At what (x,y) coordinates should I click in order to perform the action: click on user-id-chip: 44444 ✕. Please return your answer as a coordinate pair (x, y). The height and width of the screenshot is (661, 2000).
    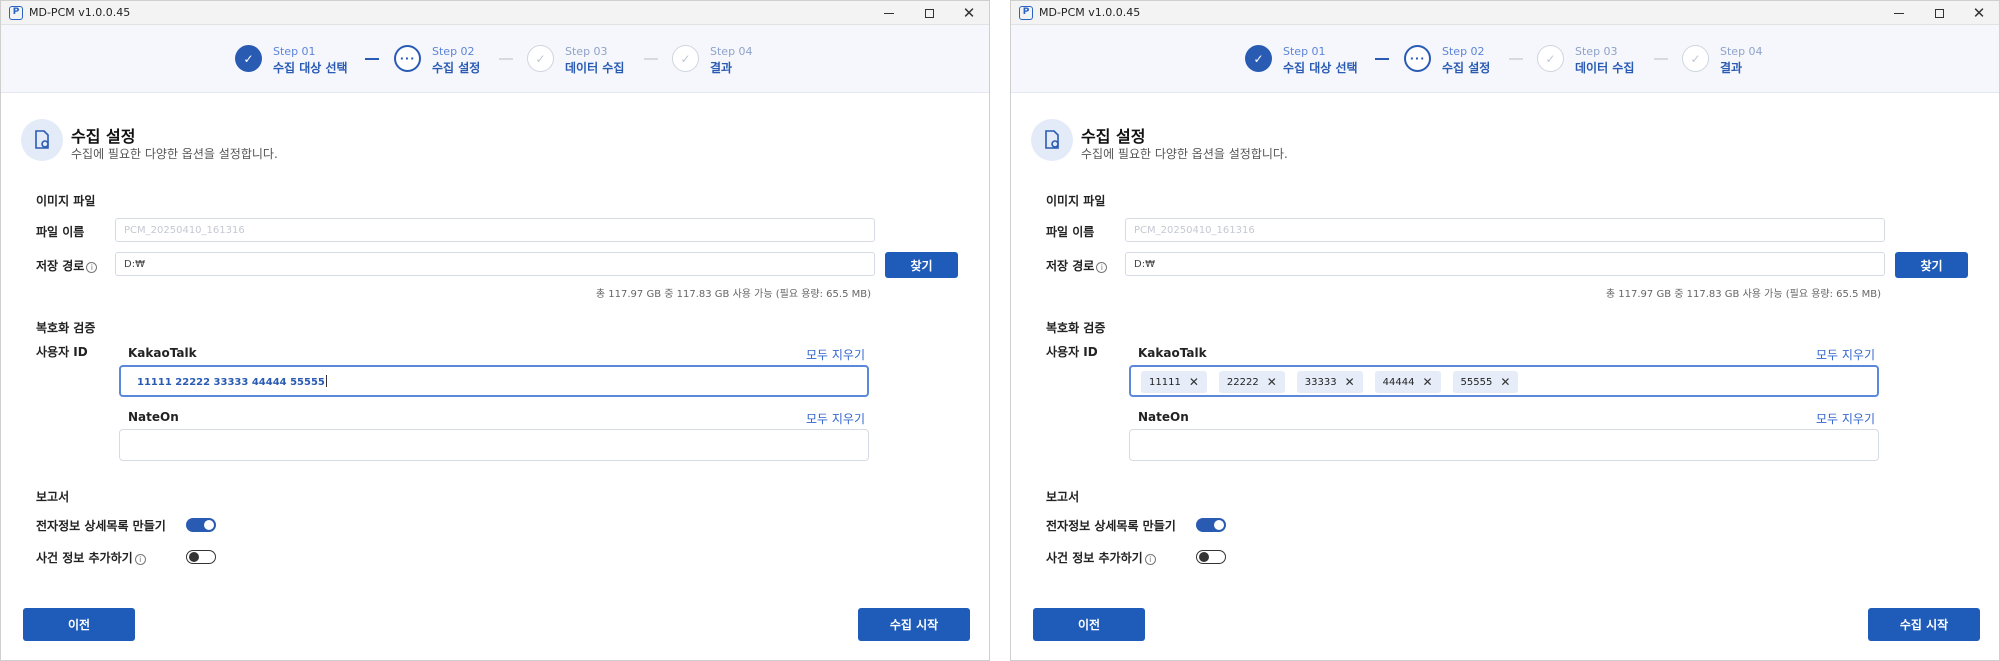
    Looking at the image, I should click on (1407, 382).